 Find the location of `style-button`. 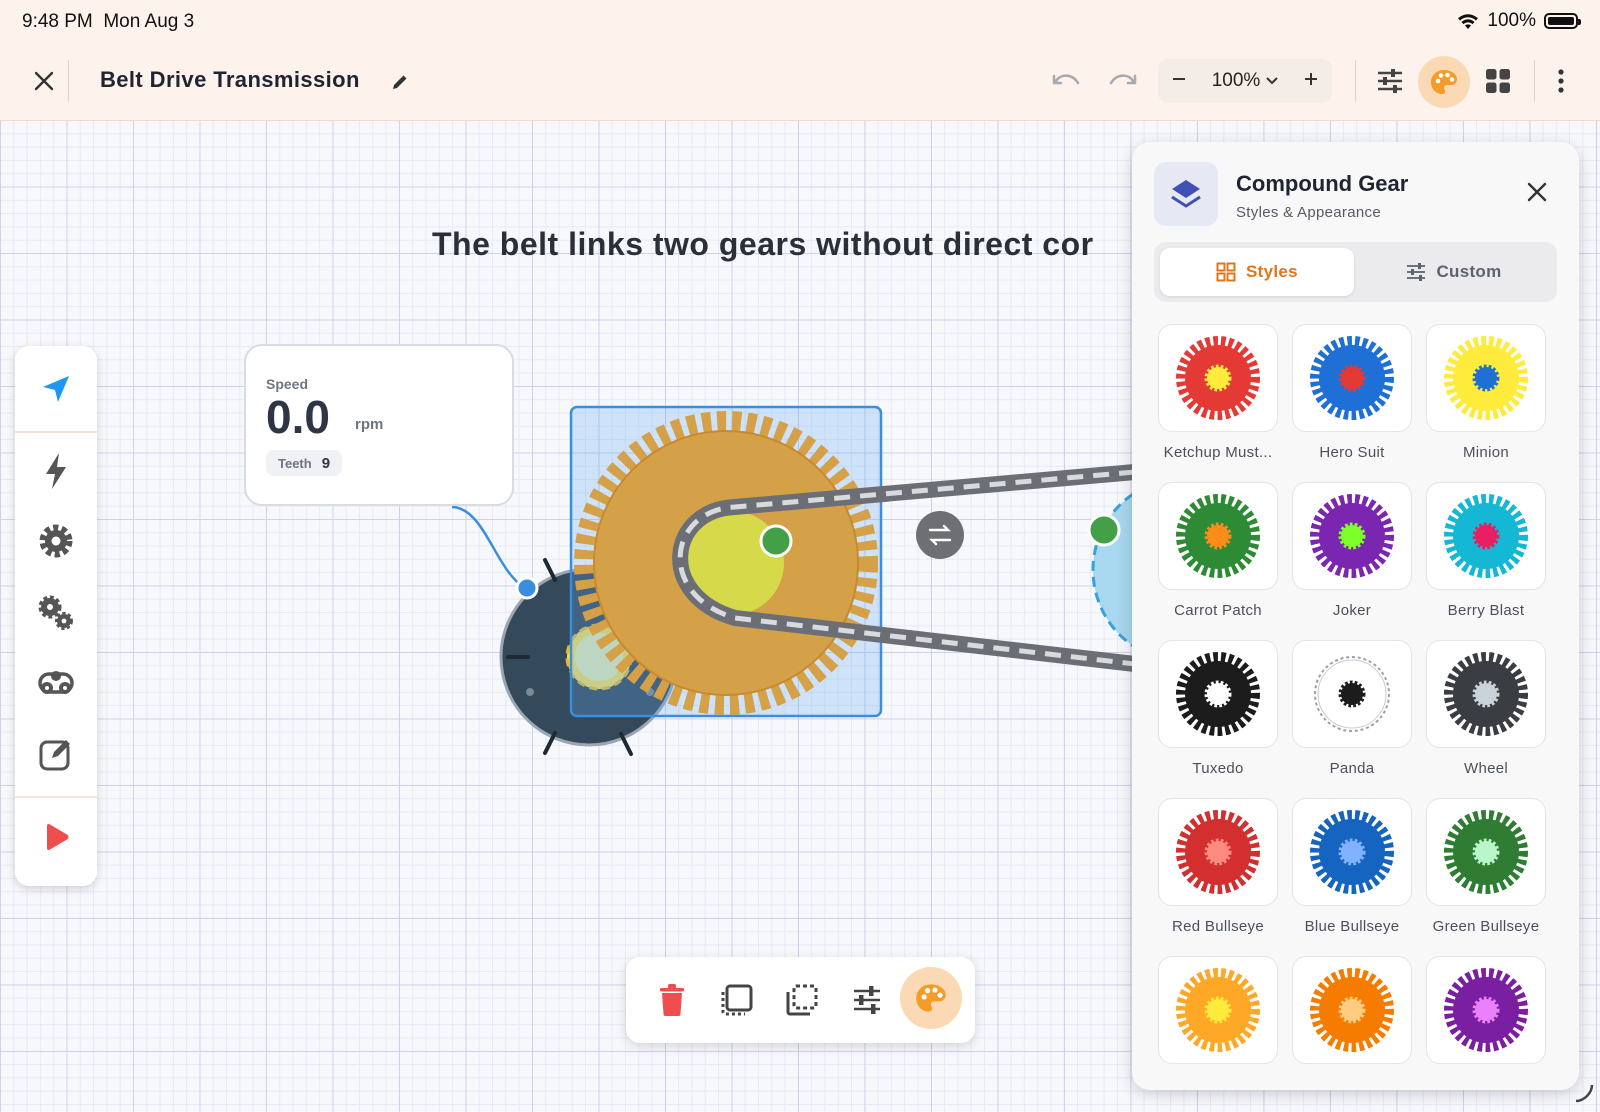

style-button is located at coordinates (931, 998).